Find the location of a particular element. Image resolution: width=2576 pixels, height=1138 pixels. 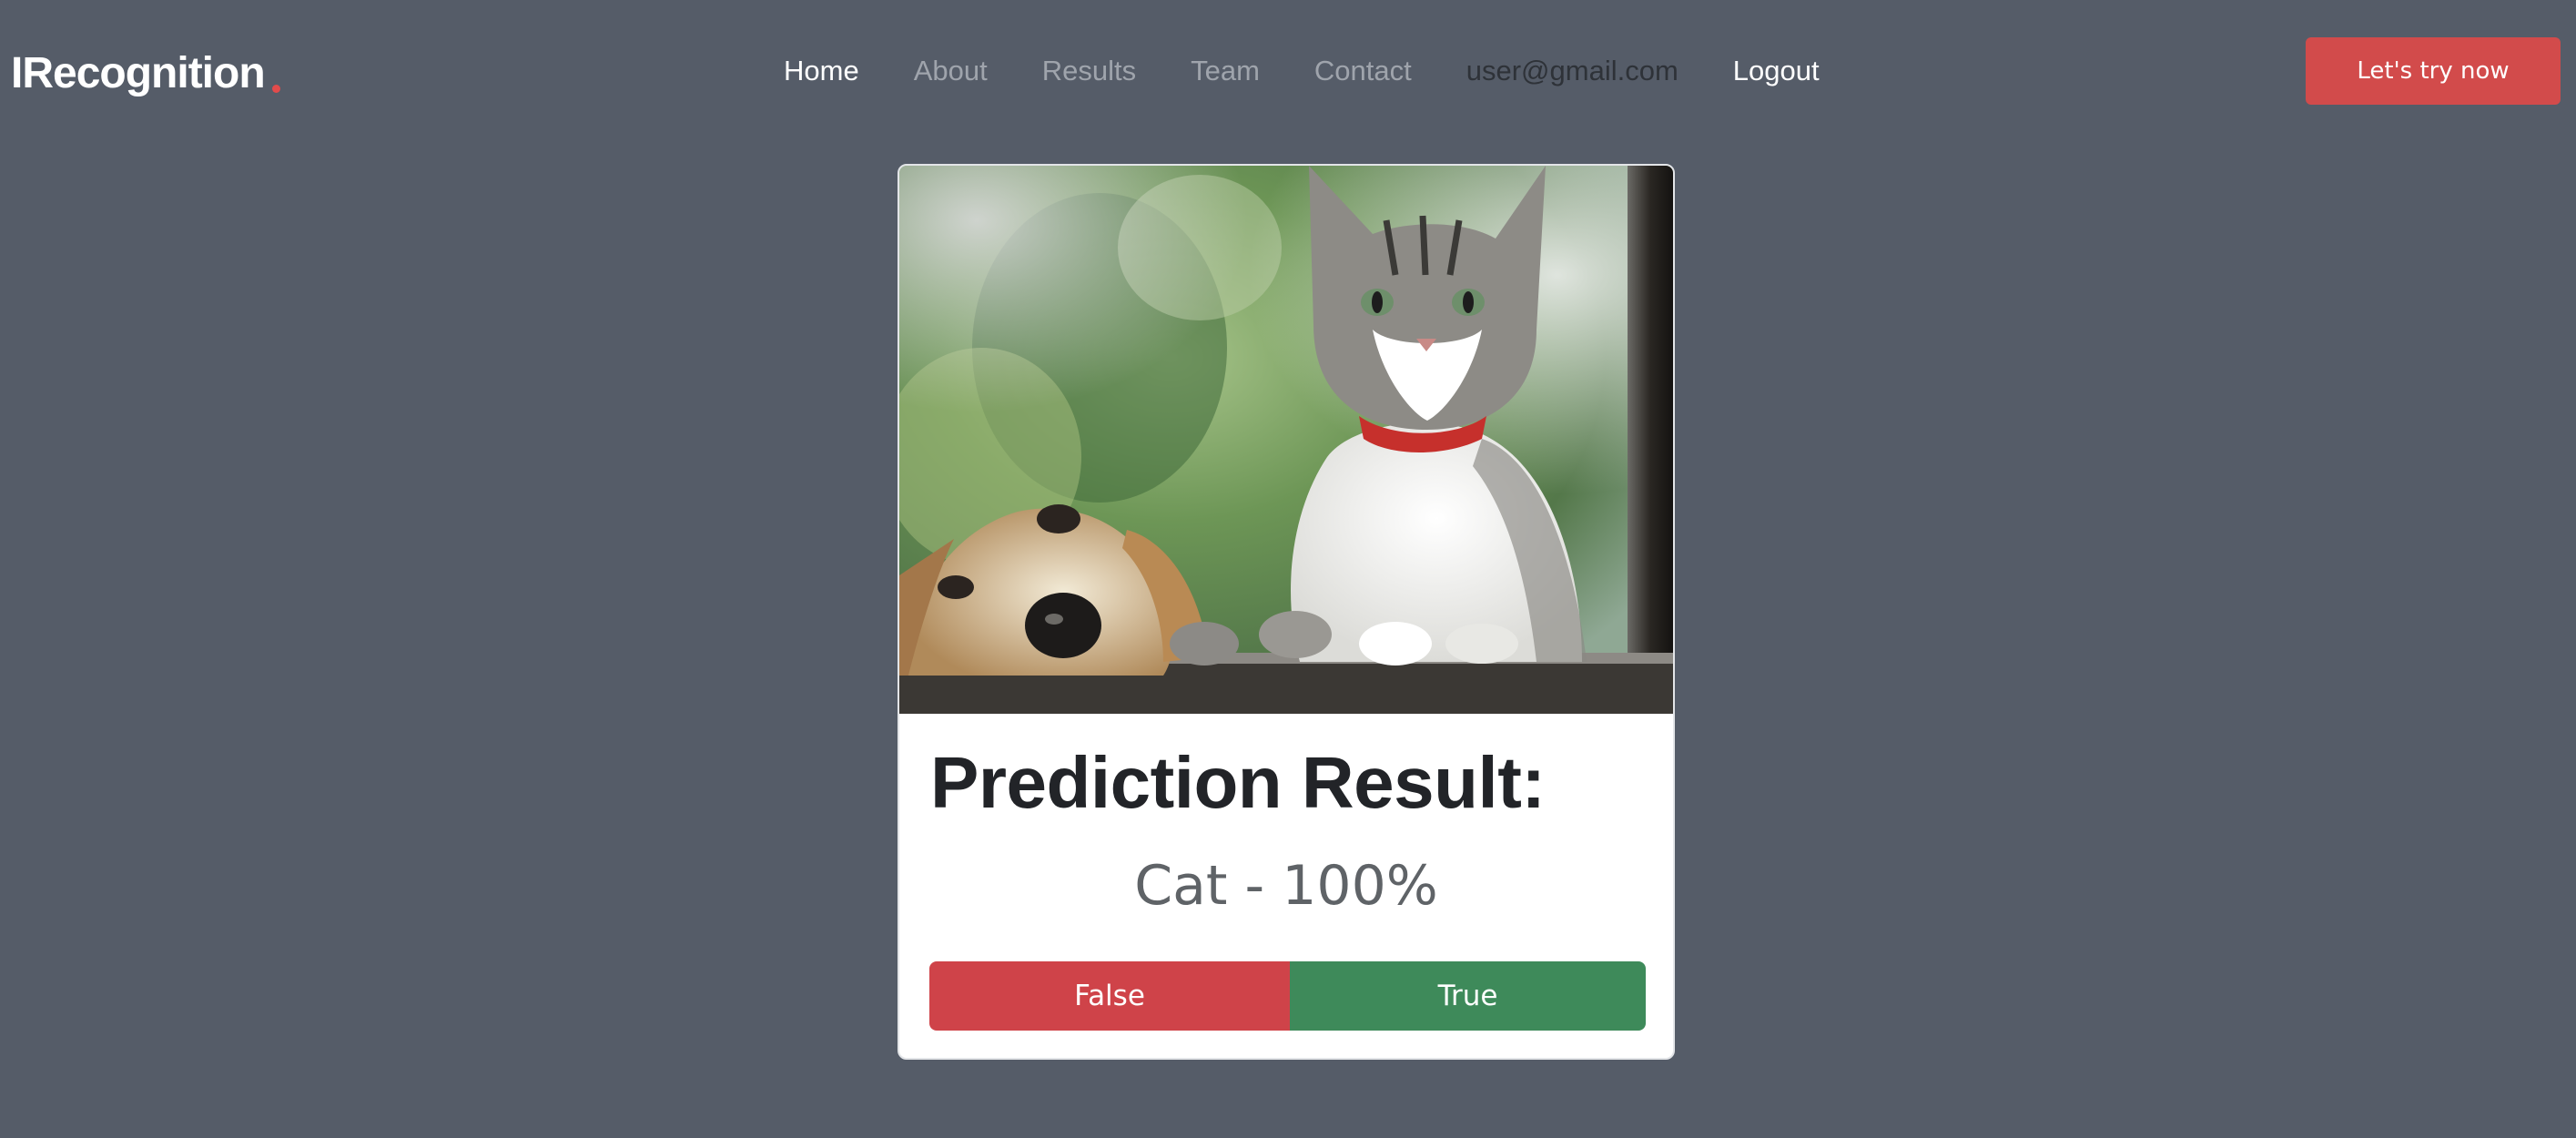

cat-and-dog-photo is located at coordinates (1286, 440).